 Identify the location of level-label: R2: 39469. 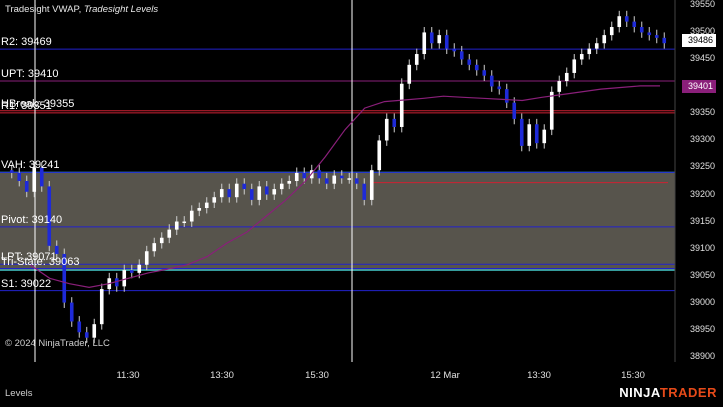
(26, 42).